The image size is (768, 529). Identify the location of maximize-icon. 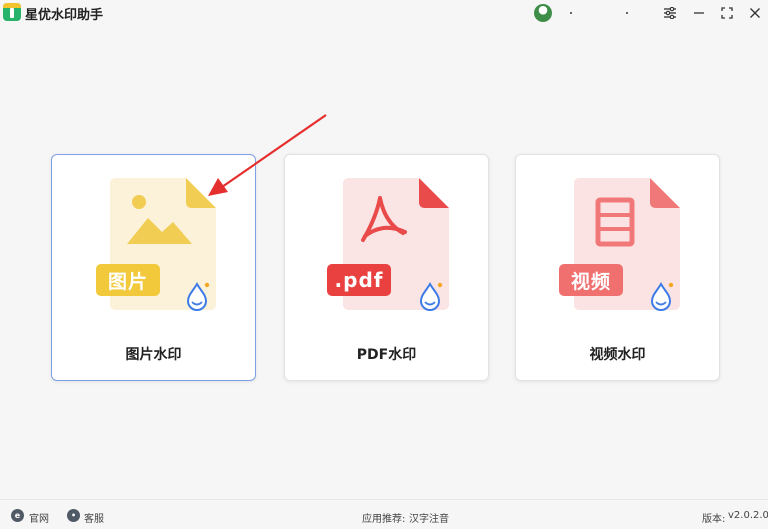
(727, 13).